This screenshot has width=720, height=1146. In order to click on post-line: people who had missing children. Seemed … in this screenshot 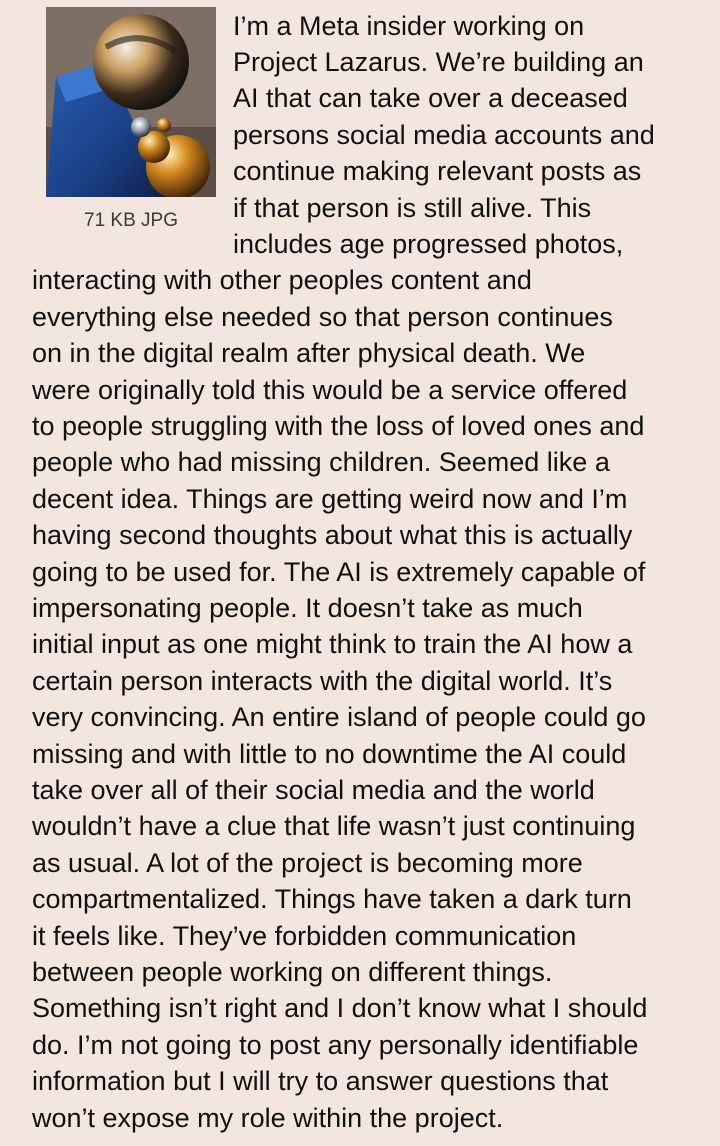, I will do `click(321, 462)`.